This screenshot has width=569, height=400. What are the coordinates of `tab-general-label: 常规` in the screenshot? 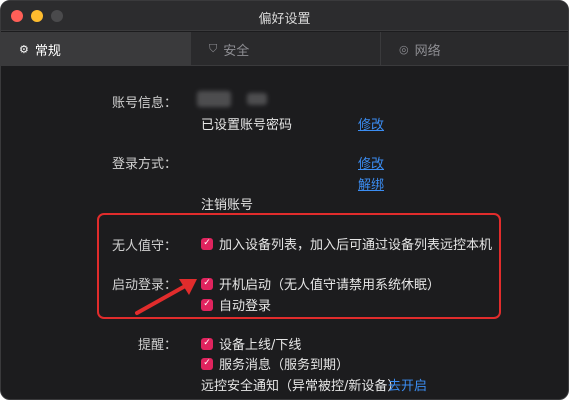 It's located at (47, 51).